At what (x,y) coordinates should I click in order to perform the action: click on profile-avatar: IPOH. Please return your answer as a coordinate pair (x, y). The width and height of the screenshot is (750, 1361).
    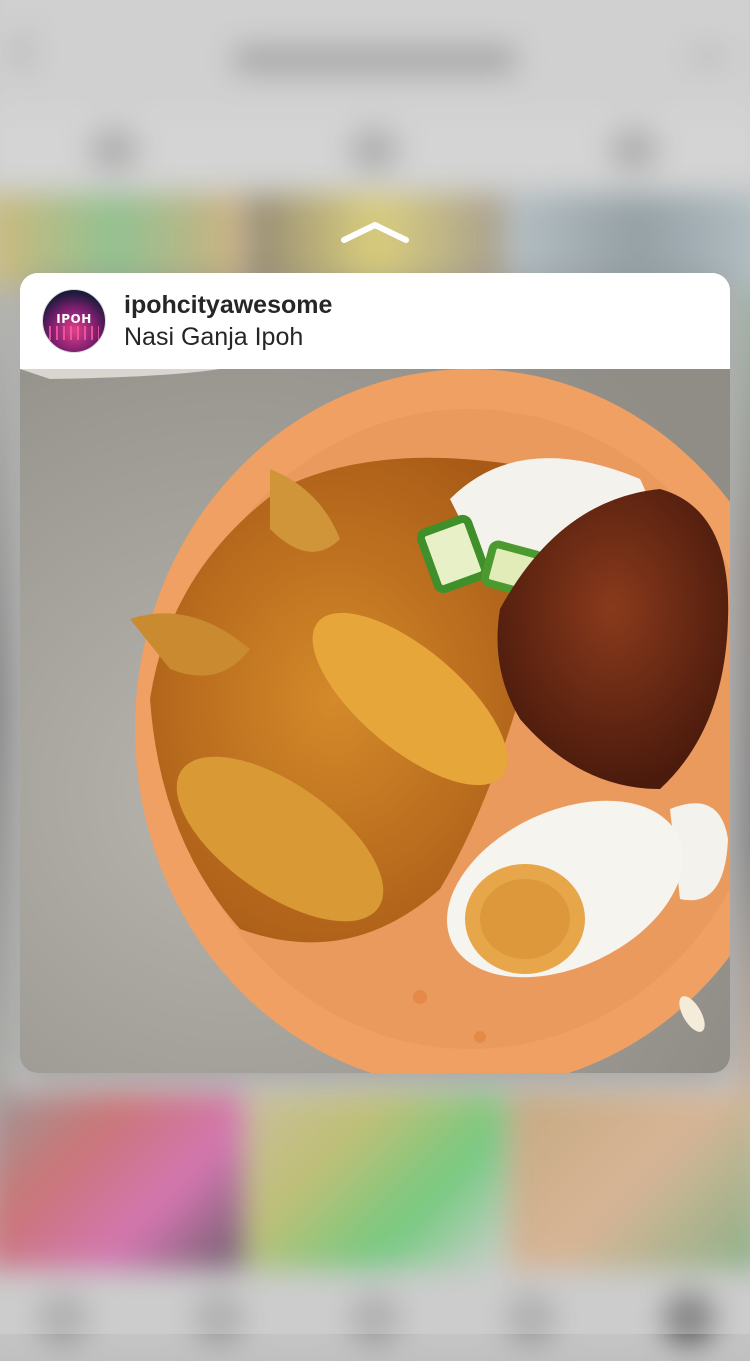
    Looking at the image, I should click on (74, 321).